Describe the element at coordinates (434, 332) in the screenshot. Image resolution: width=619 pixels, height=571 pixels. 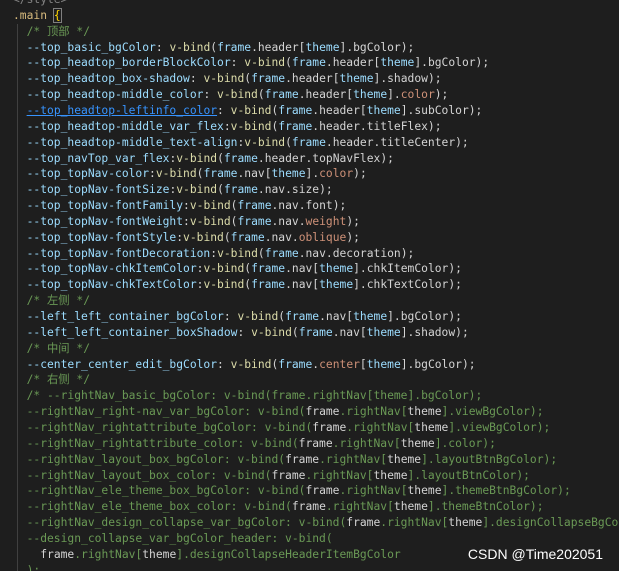
I see `code-token: ].shadow);` at that location.